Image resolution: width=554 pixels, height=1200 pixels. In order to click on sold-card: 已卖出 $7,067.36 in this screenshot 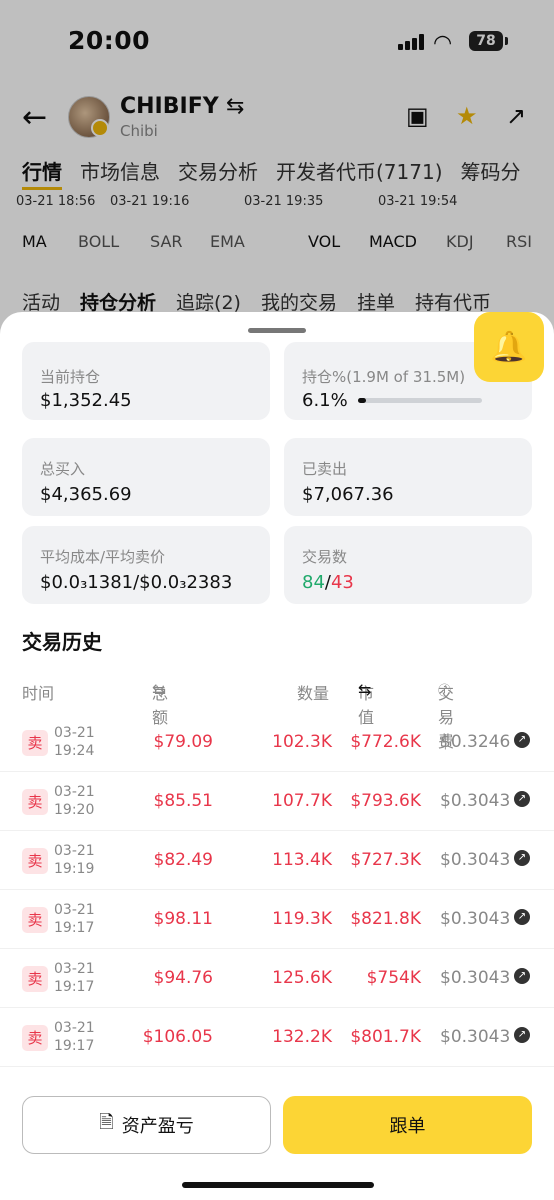, I will do `click(408, 477)`.